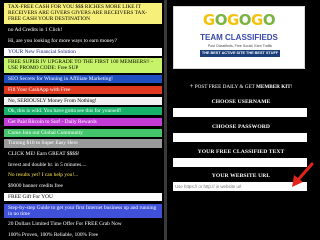  Describe the element at coordinates (83, 186) in the screenshot. I see `ad-link: $9000 banner credits free` at that location.